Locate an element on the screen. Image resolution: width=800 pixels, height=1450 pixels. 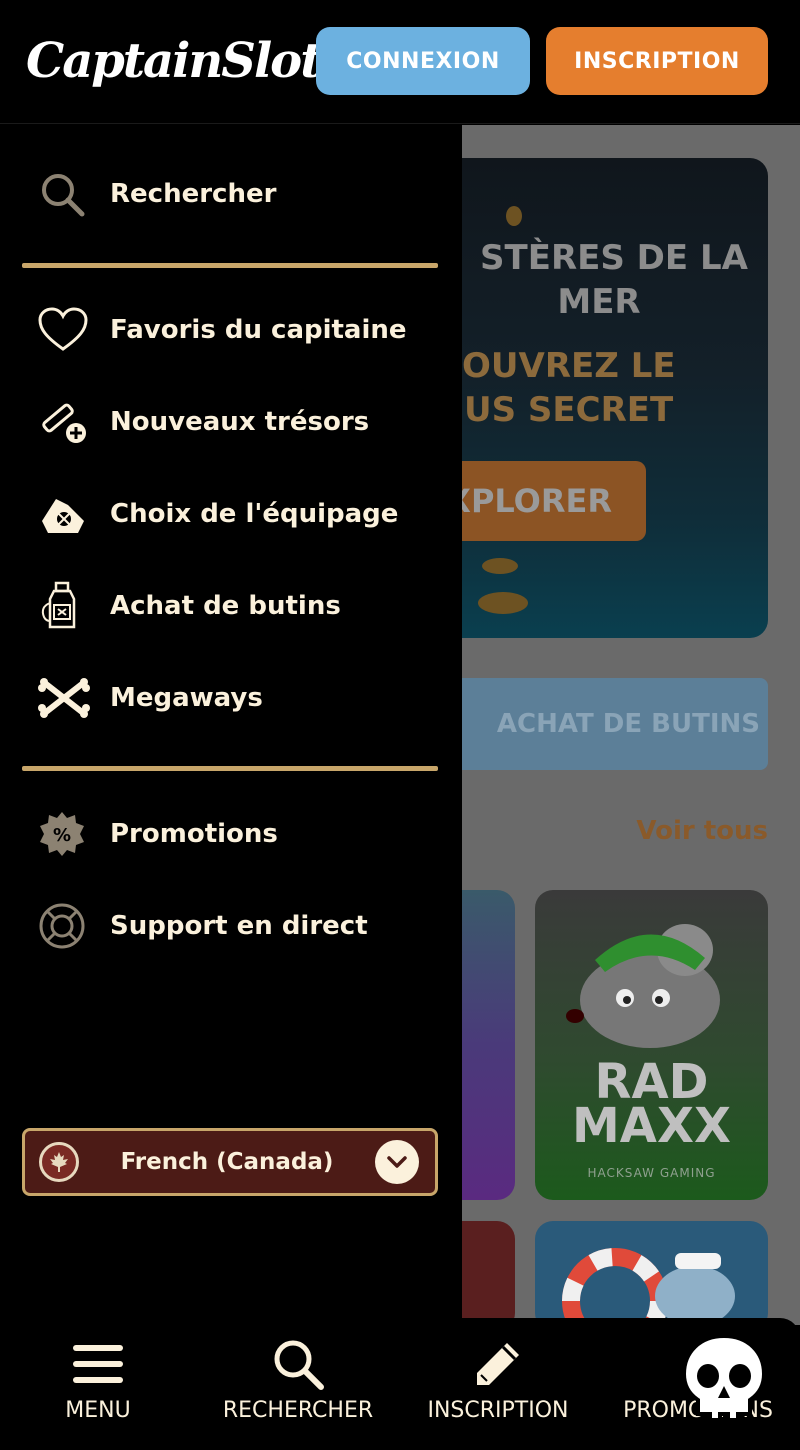
nav-register: INSCRIPTION is located at coordinates (498, 1384).